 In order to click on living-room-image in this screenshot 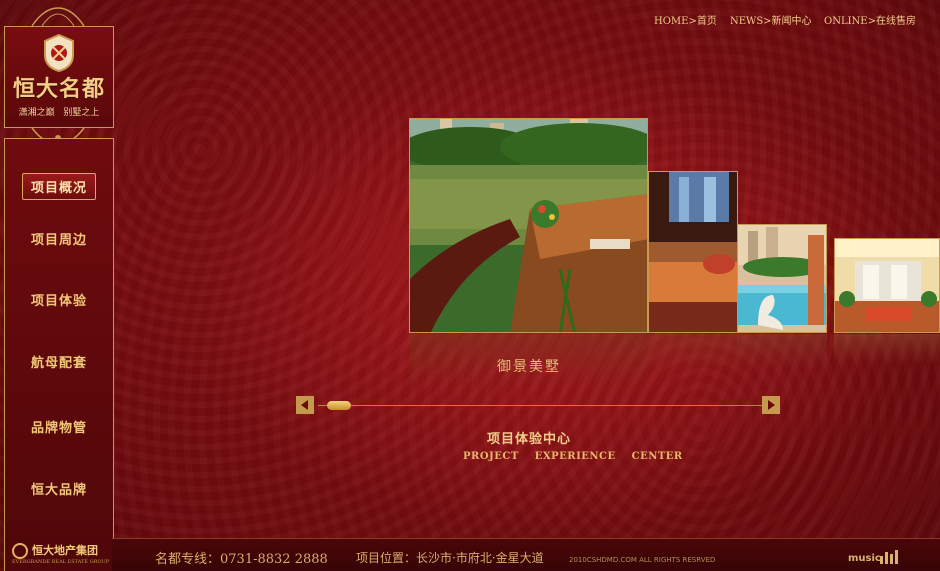, I will do `click(887, 285)`.